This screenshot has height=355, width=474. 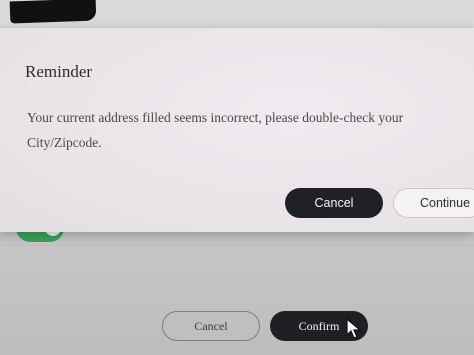 What do you see at coordinates (59, 71) in the screenshot?
I see `dialog-title: Reminder` at bounding box center [59, 71].